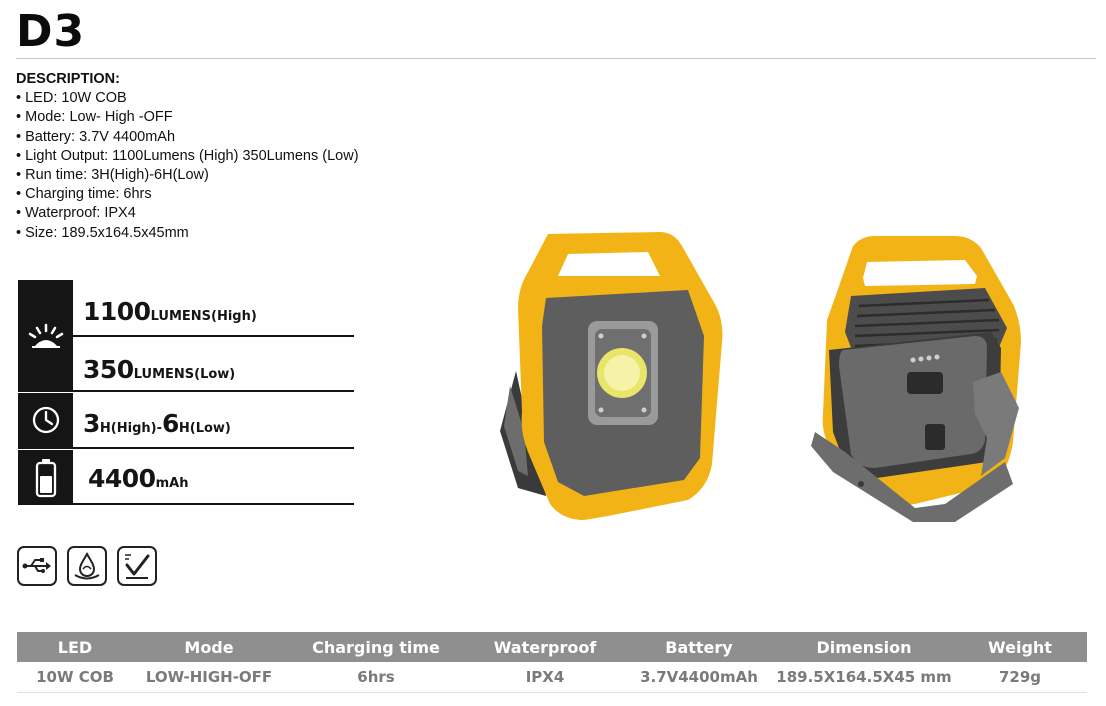 The width and height of the screenshot is (1106, 706). I want to click on battery-value: 4400mAh, so click(138, 478).